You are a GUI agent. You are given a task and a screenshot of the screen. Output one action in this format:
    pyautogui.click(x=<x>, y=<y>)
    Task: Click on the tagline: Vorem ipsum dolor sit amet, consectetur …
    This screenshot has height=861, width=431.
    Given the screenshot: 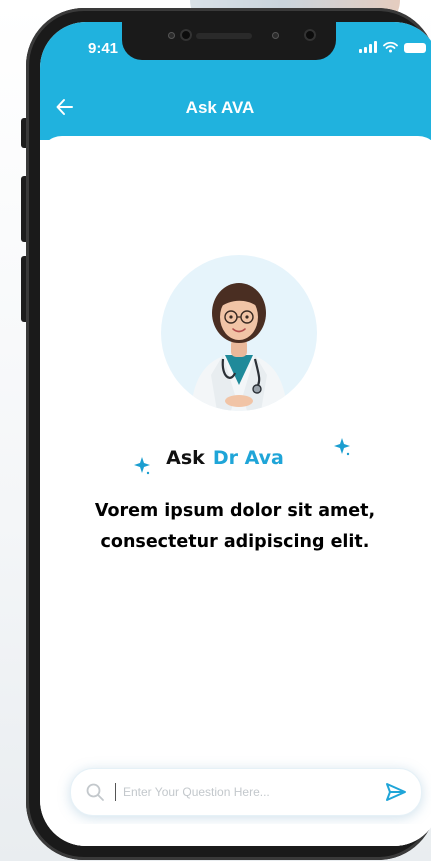 What is the action you would take?
    pyautogui.click(x=235, y=526)
    